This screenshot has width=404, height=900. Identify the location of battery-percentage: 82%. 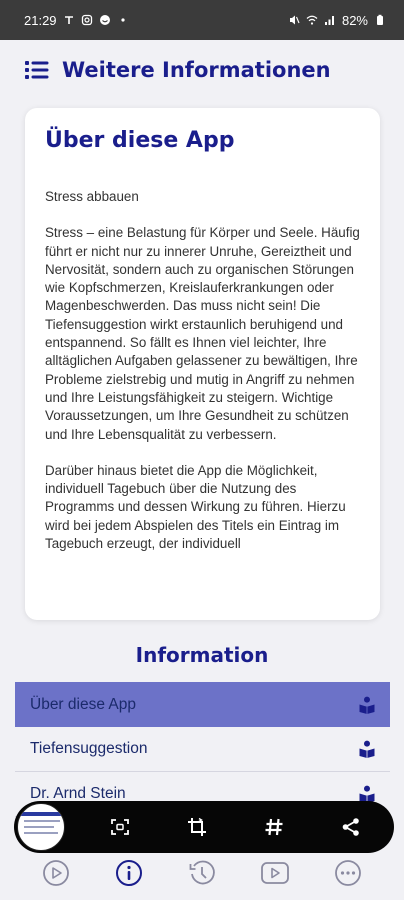
(354, 20).